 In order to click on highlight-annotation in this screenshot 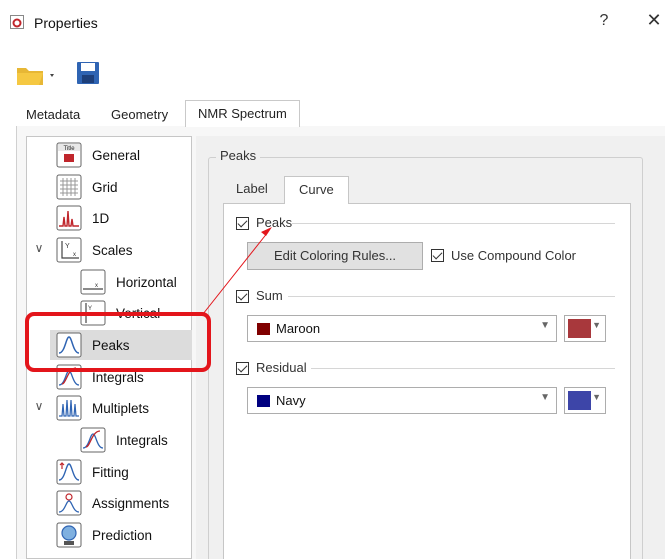, I will do `click(118, 342)`.